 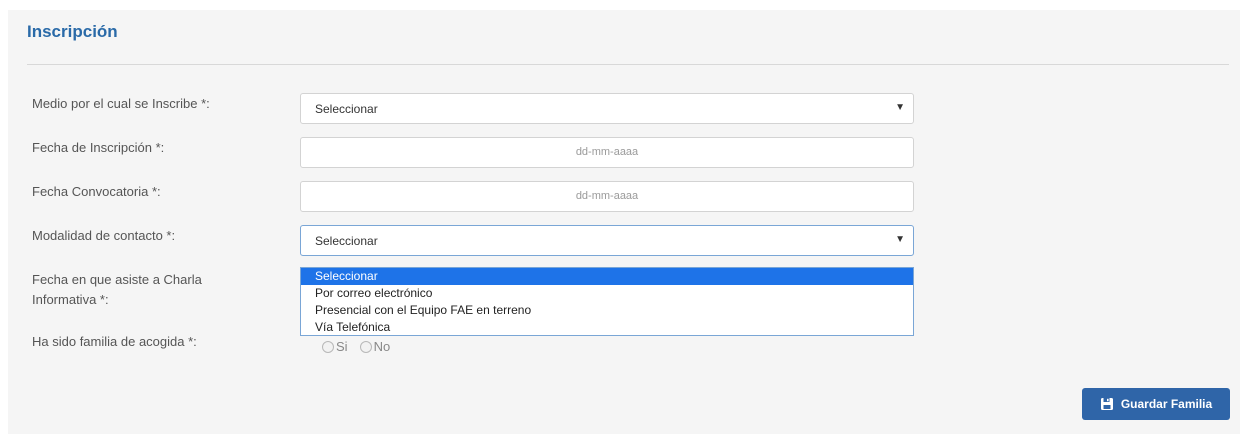 I want to click on radio-si, so click(x=328, y=346).